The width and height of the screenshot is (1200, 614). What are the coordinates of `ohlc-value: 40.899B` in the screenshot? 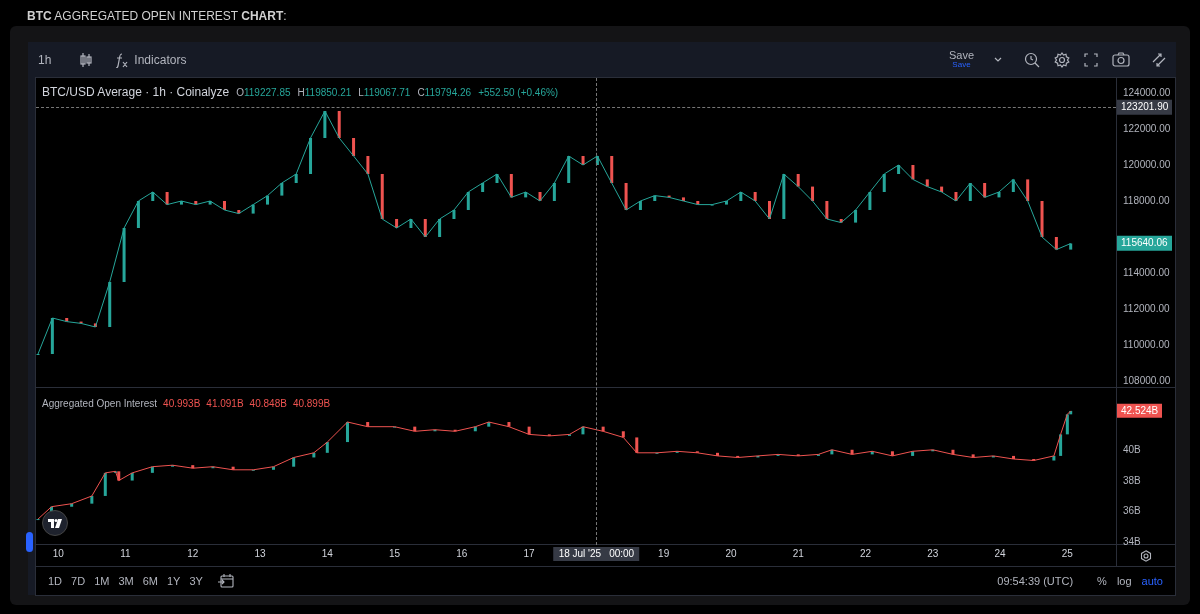 It's located at (311, 404).